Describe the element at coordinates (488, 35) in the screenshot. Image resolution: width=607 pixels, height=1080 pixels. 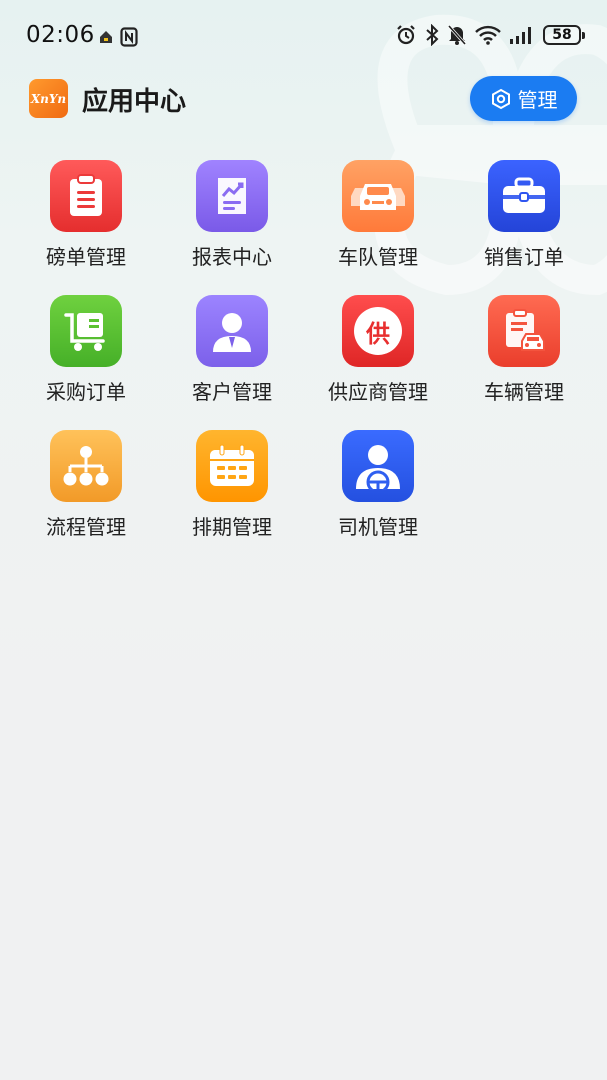
I see `wifi-icon` at that location.